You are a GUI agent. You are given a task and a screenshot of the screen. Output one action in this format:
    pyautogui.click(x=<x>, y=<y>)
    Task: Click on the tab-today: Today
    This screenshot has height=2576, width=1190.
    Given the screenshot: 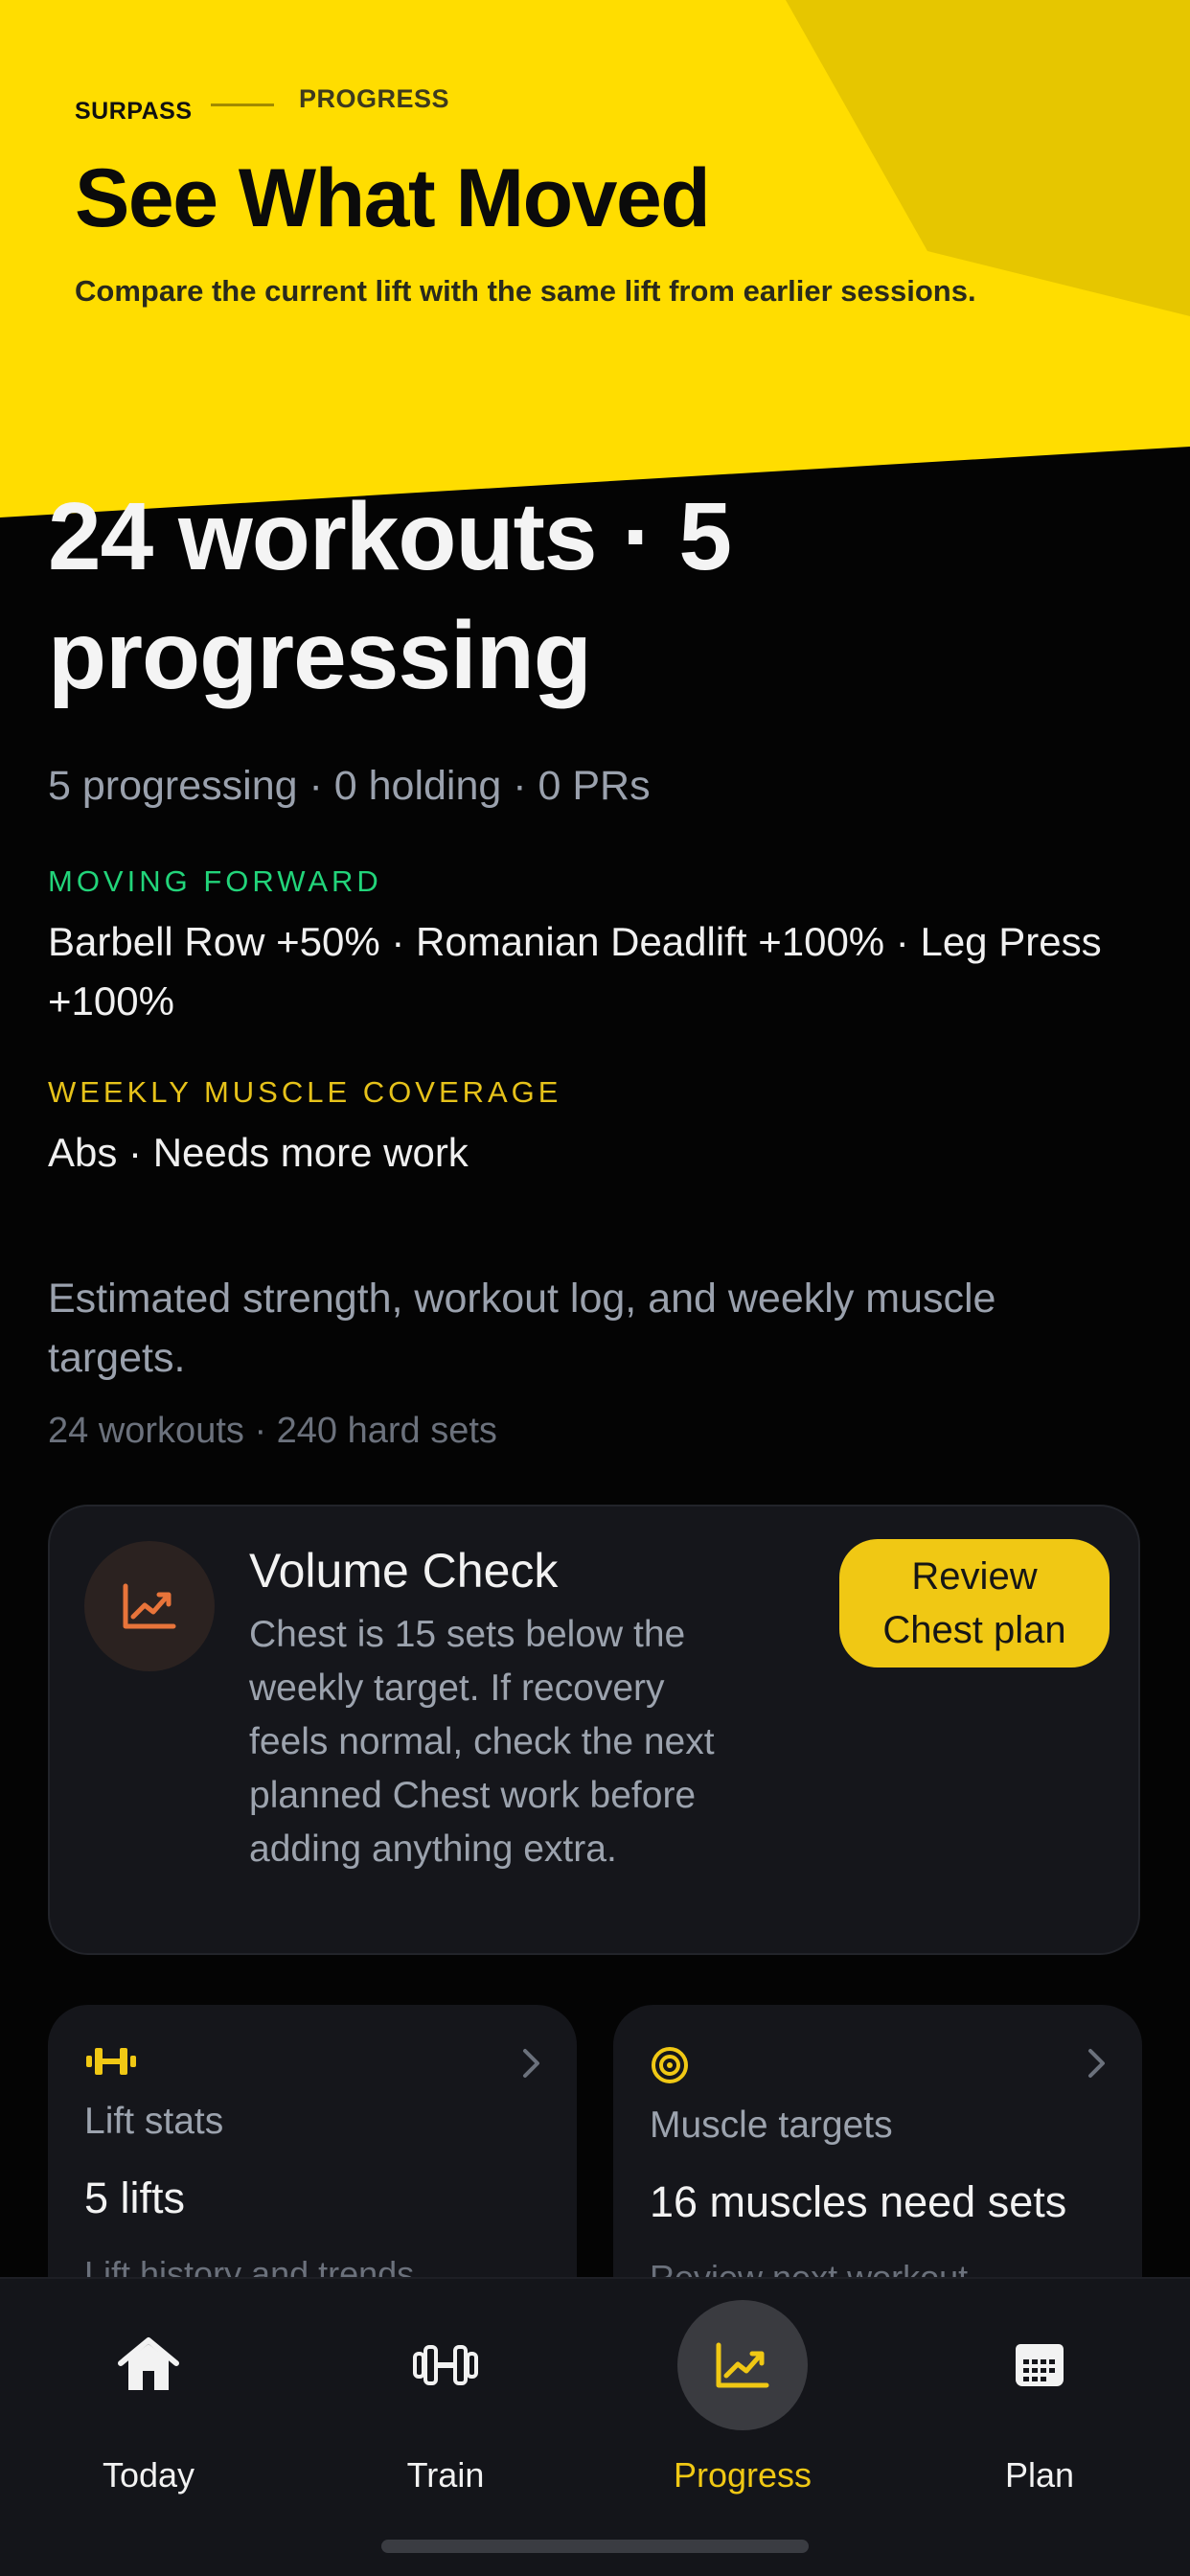 What is the action you would take?
    pyautogui.click(x=148, y=2389)
    